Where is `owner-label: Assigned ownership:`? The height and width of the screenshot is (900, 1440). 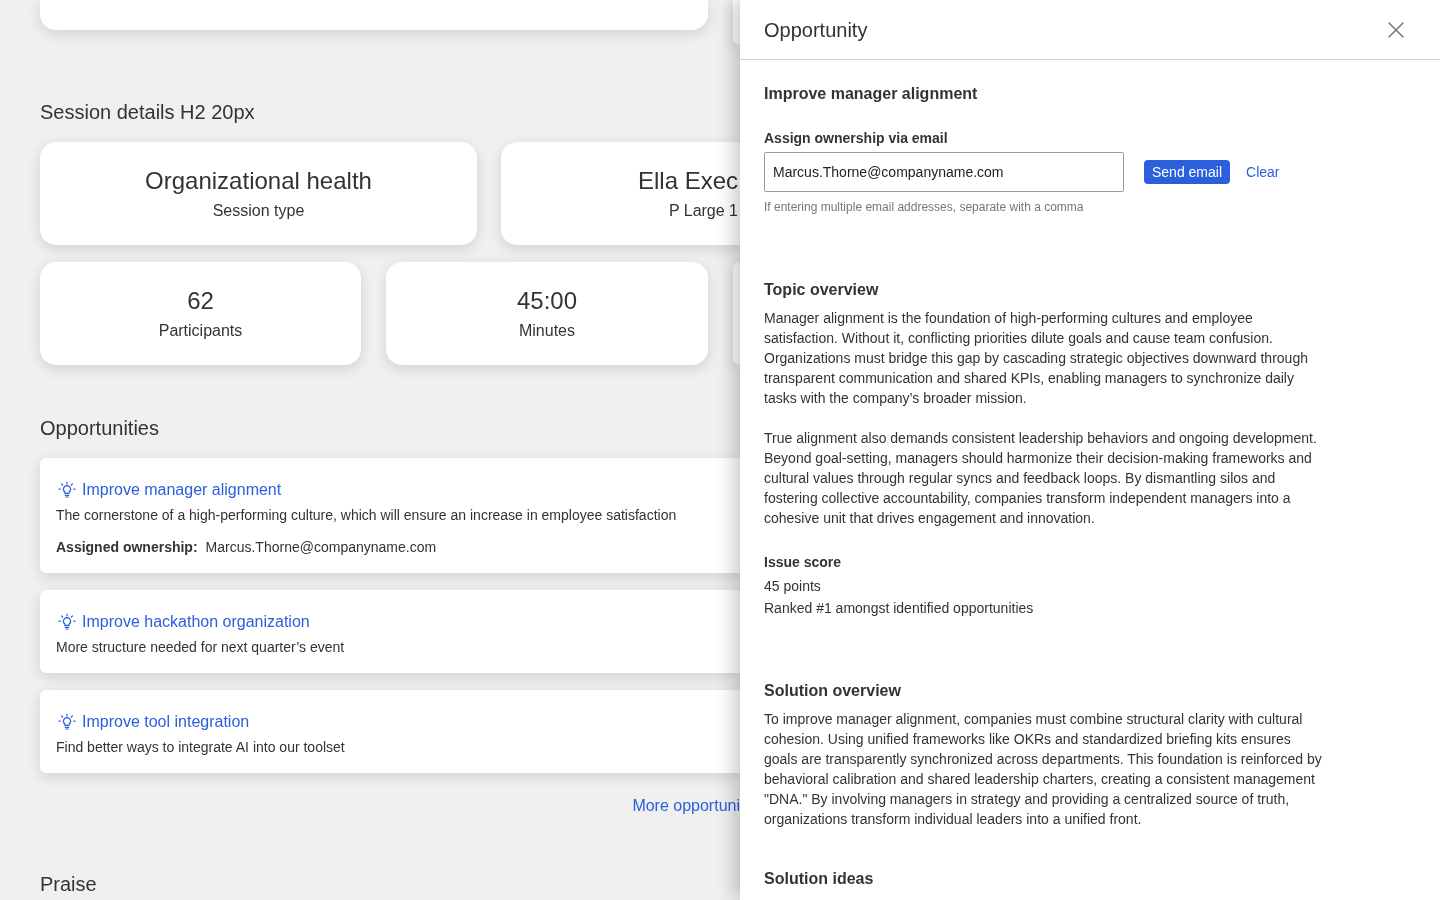 owner-label: Assigned ownership: is located at coordinates (127, 547).